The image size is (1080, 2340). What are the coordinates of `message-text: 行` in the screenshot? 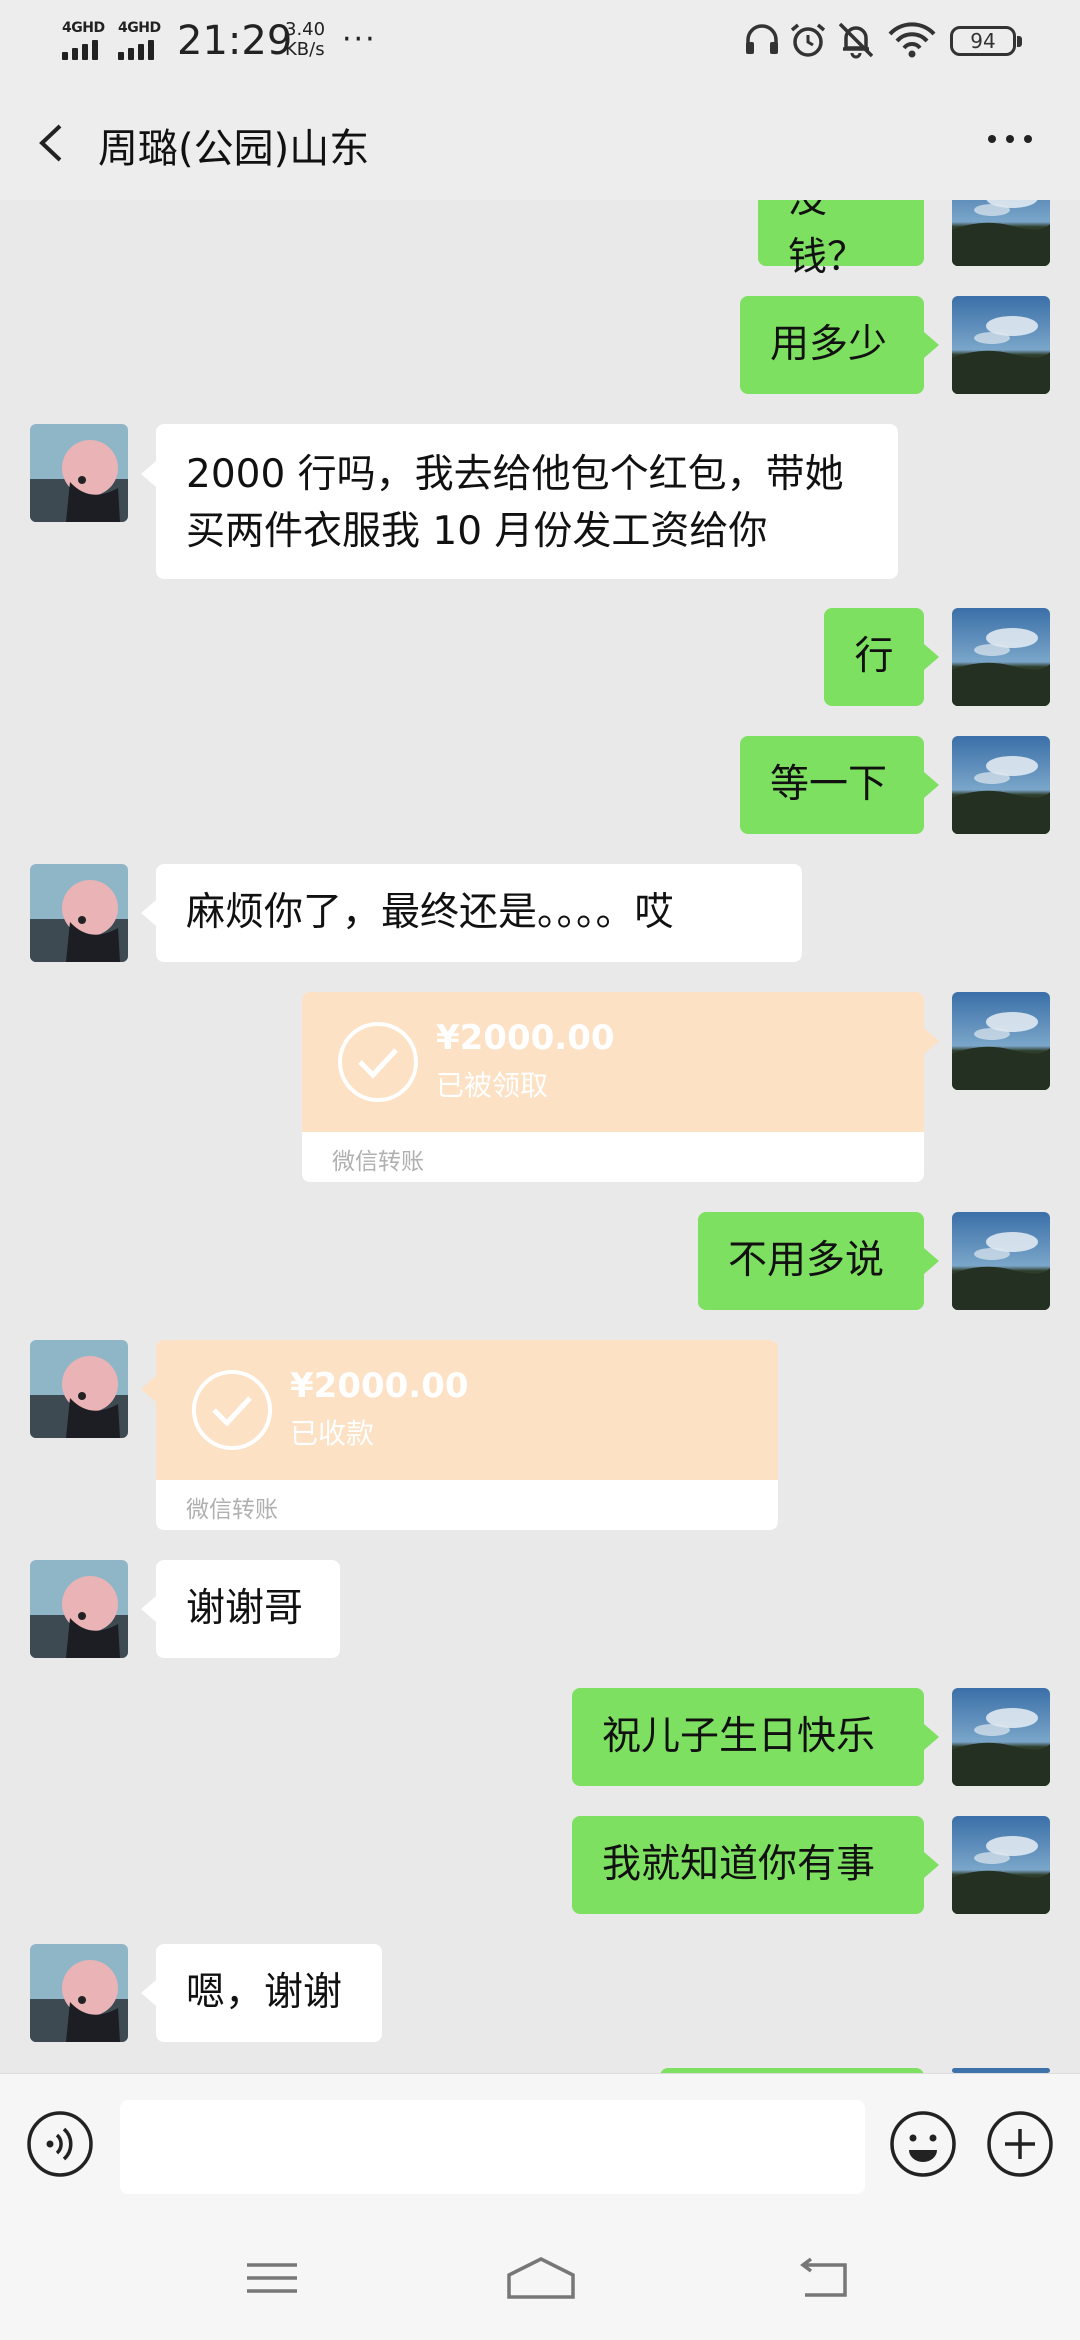 It's located at (874, 656).